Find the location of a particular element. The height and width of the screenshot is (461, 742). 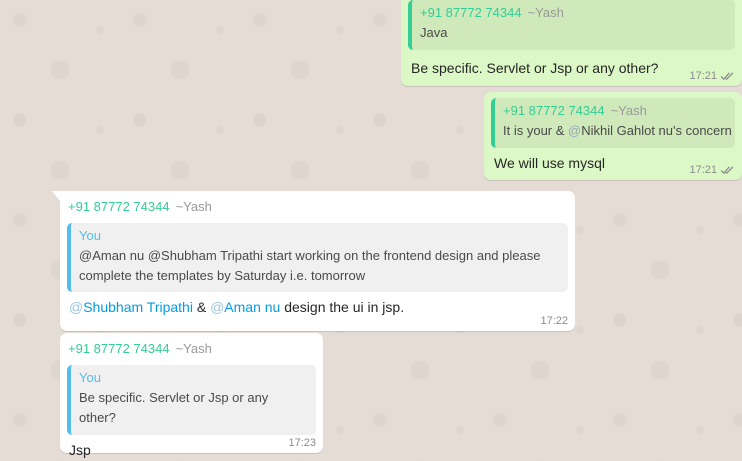

mention-name: Nikhil Gahlot nu's concern is located at coordinates (656, 130).